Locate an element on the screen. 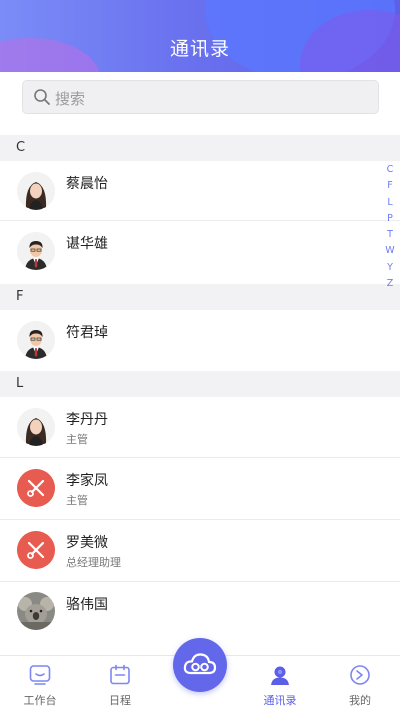 The height and width of the screenshot is (711, 400). contact-item: 李家凤 主管 is located at coordinates (200, 489).